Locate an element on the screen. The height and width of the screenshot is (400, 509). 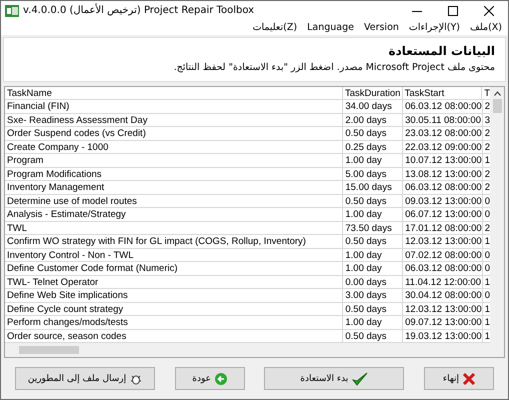
table-cell-text: 3 is located at coordinates (487, 120).